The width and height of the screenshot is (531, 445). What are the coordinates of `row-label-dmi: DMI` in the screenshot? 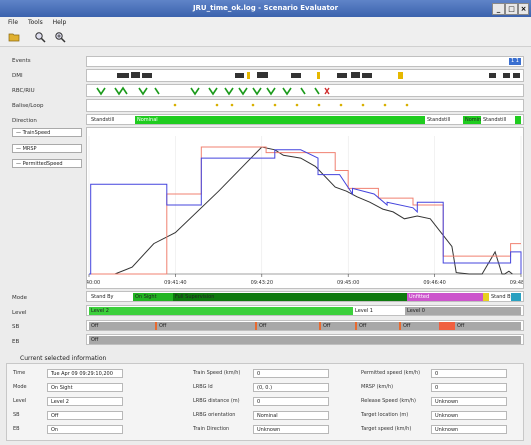 It's located at (17, 76).